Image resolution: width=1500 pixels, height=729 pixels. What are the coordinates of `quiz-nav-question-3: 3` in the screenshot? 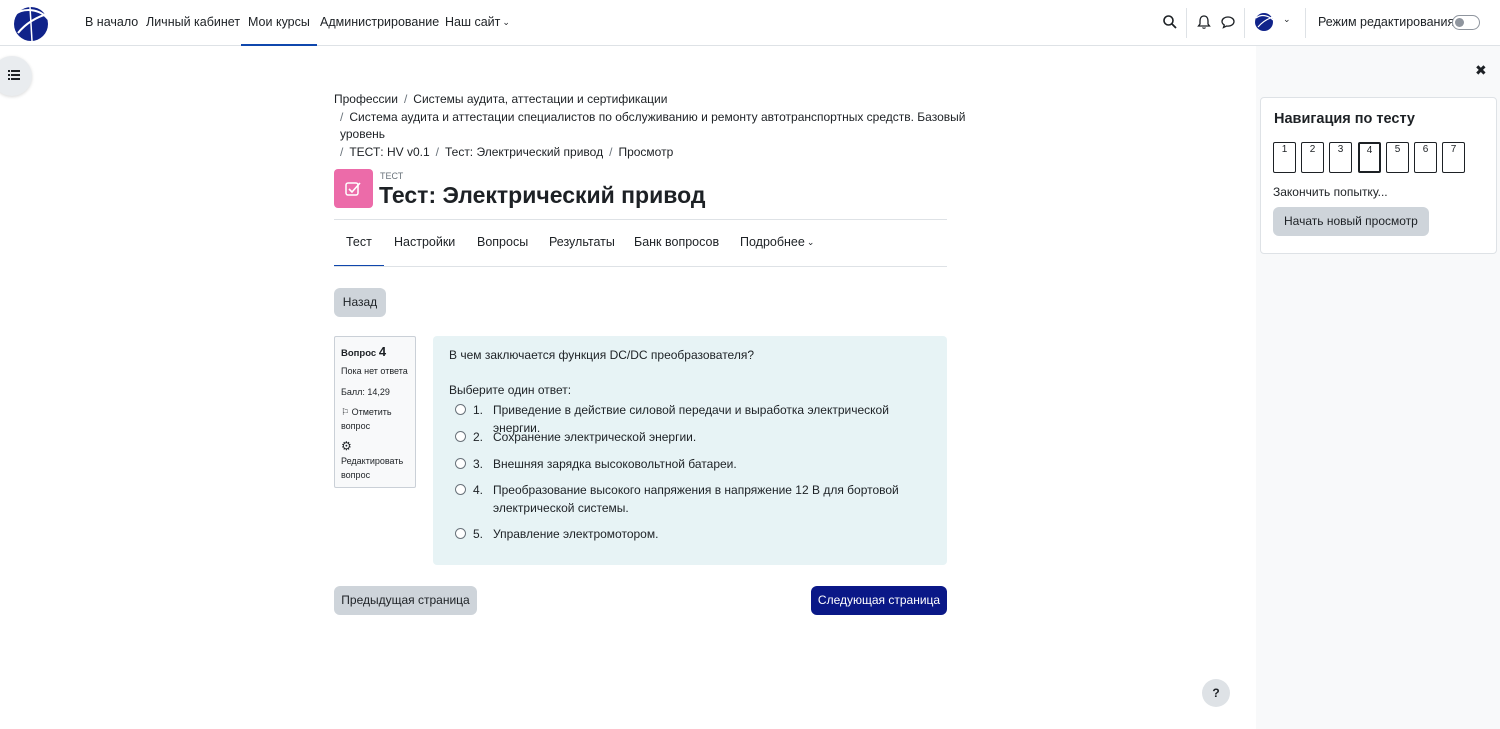 It's located at (1340, 157).